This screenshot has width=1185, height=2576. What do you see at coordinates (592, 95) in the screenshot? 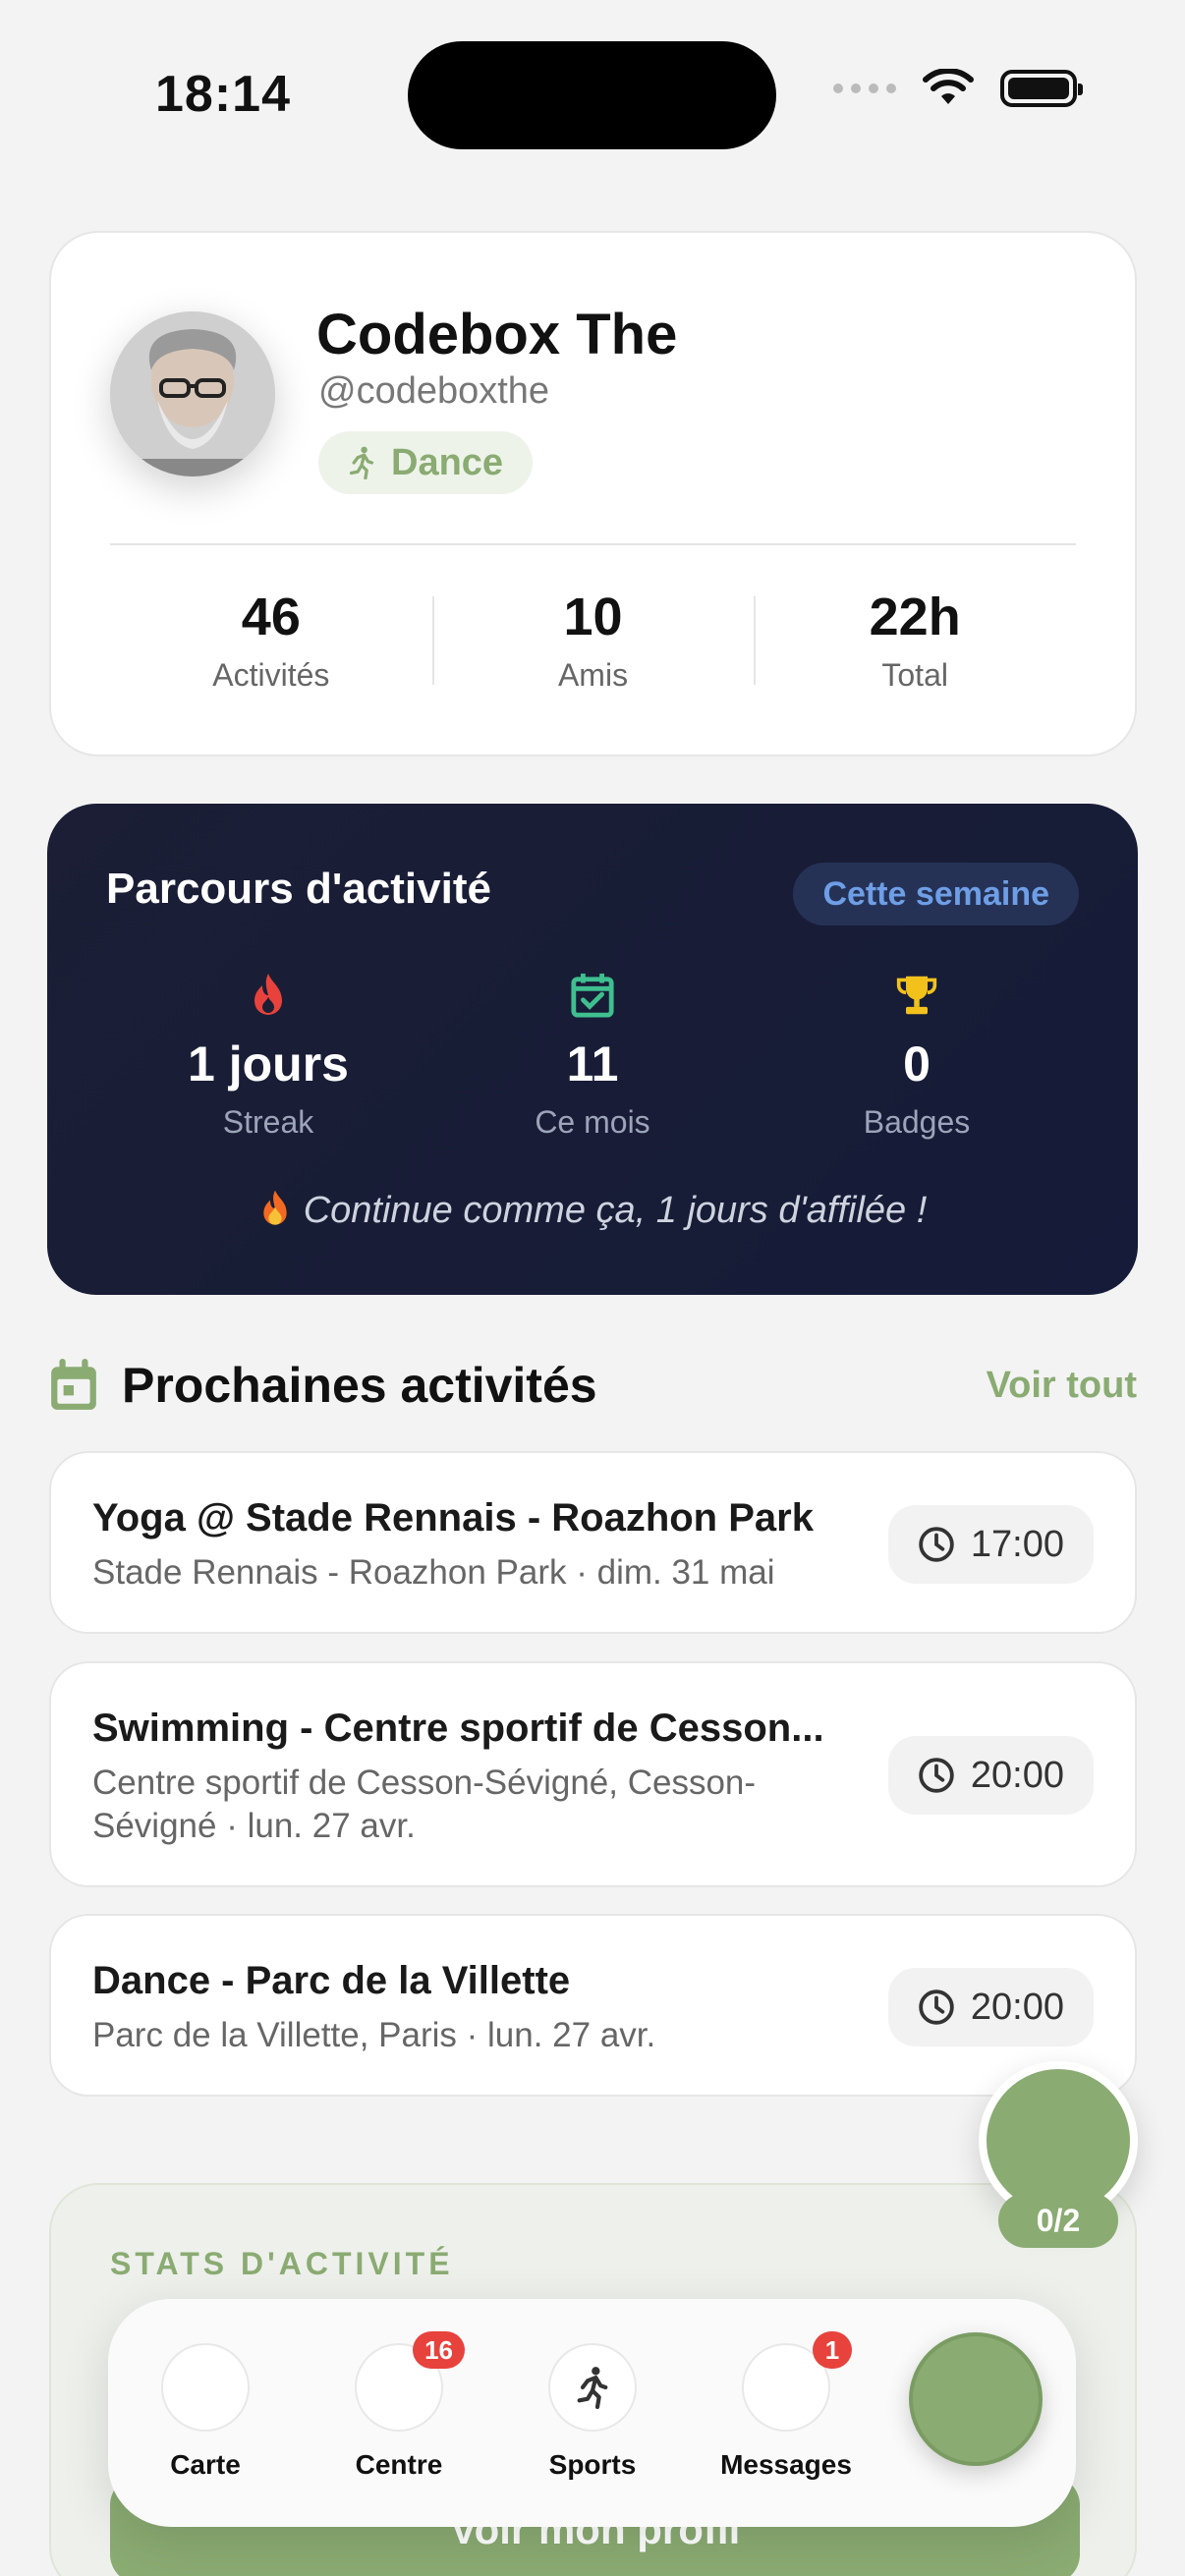
I see `dynamic-island` at bounding box center [592, 95].